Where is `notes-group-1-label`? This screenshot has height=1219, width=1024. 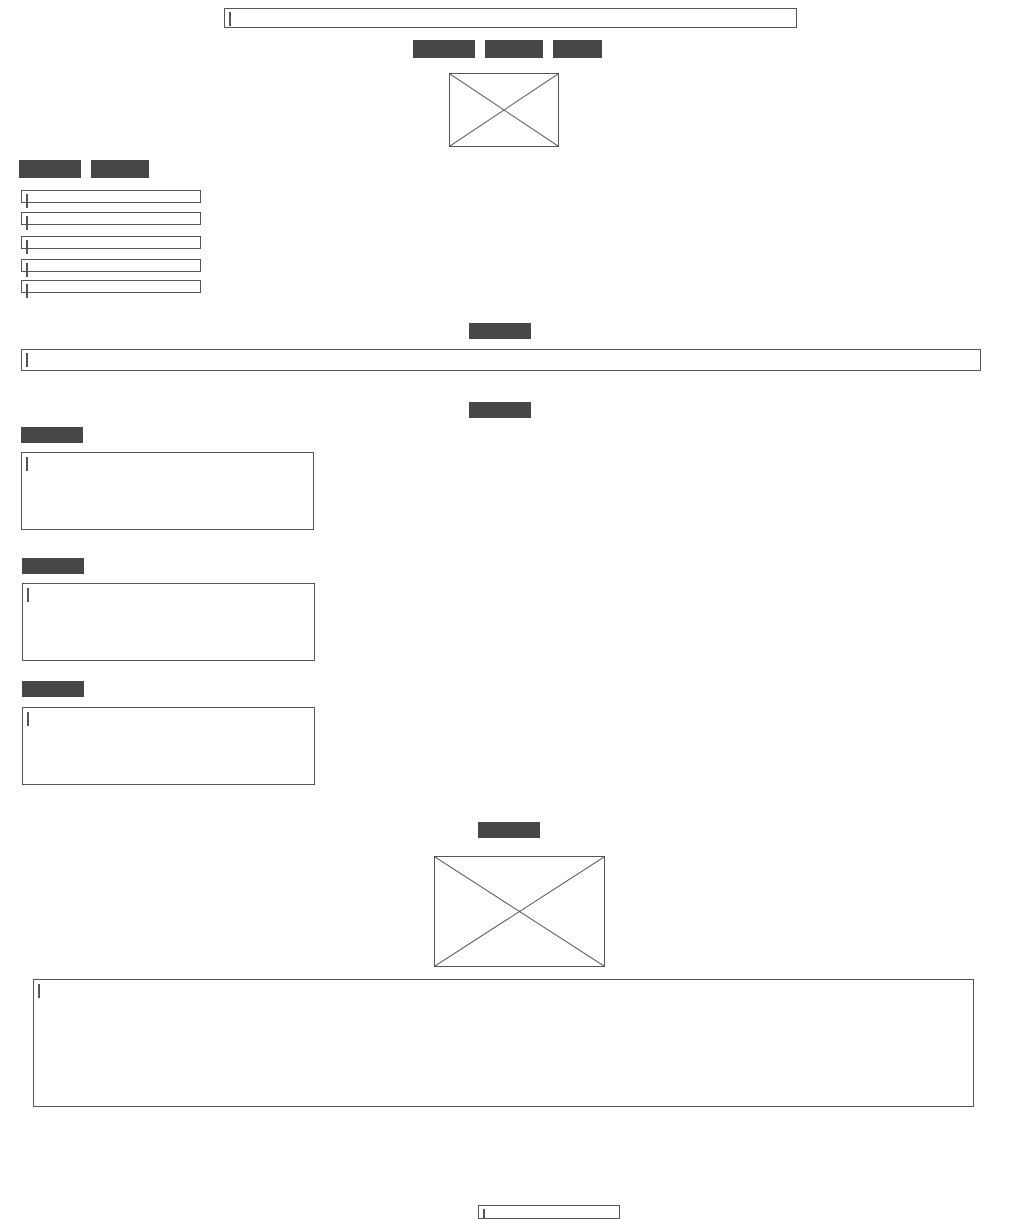 notes-group-1-label is located at coordinates (52, 435).